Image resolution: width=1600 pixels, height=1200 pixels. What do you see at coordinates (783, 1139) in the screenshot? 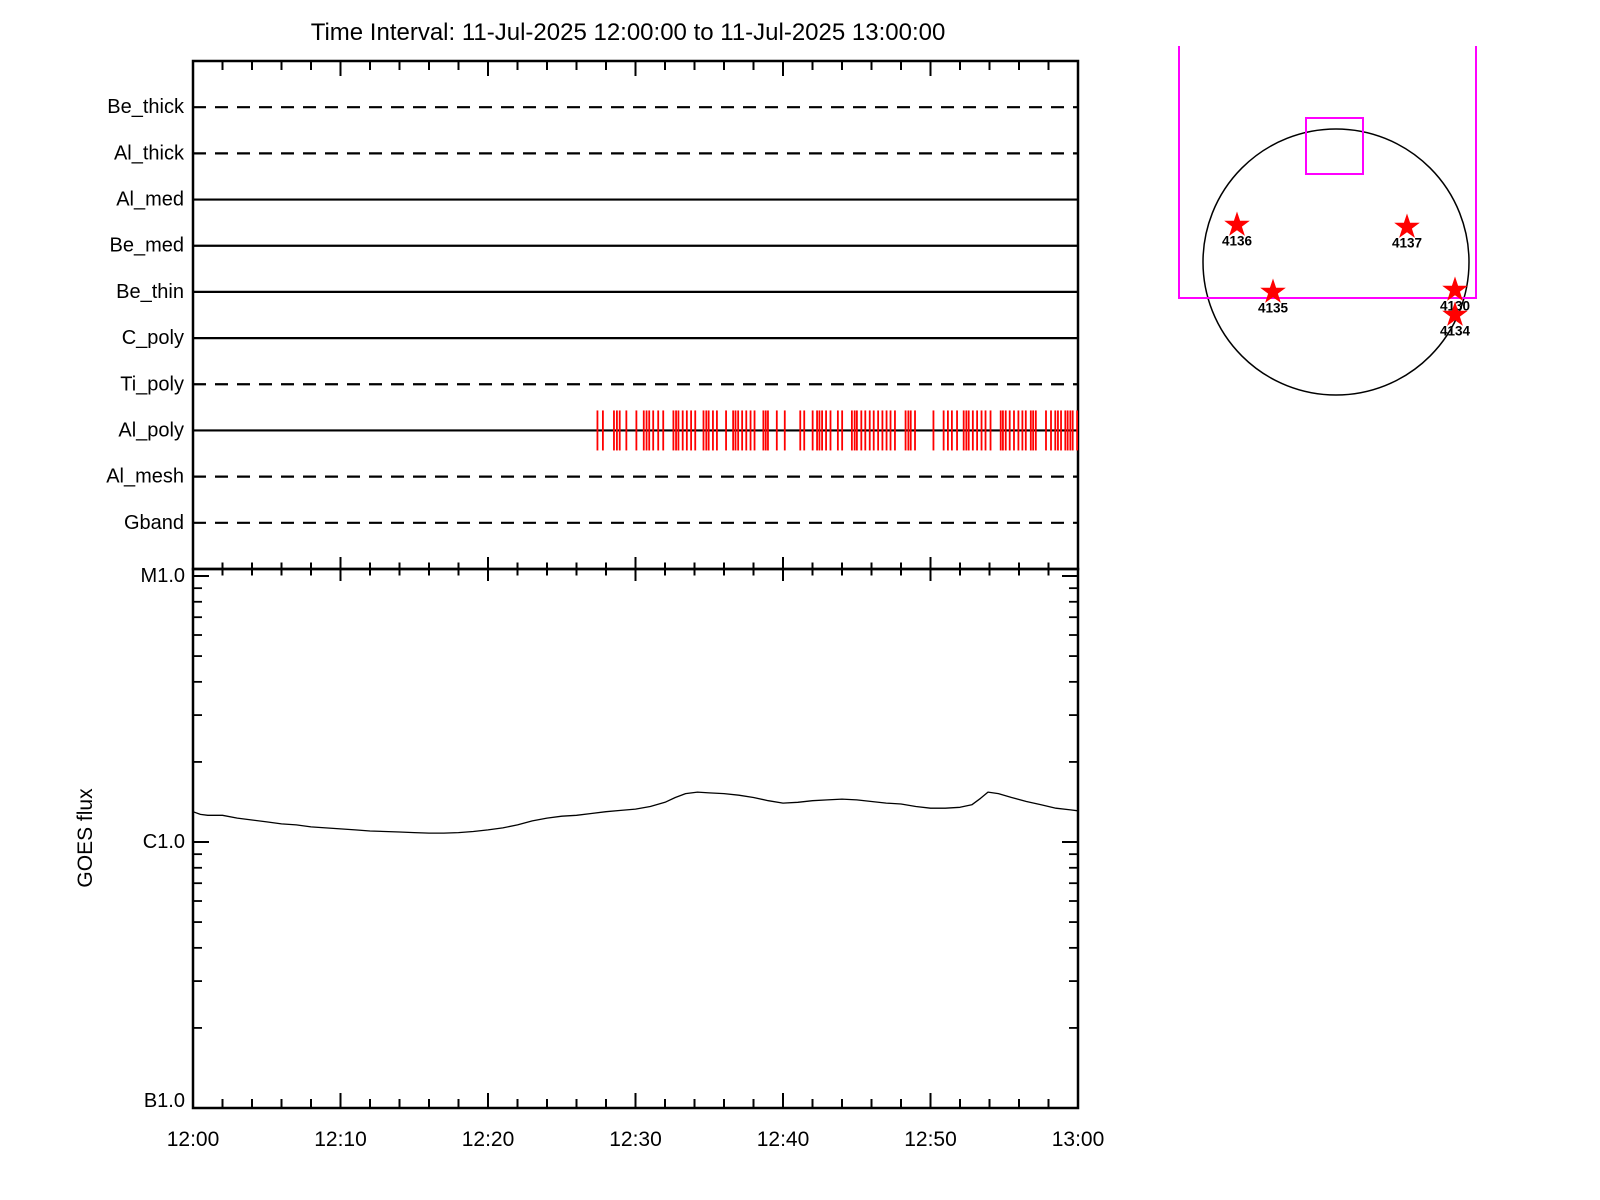
I see `goes-x-tick-label: 12:40` at bounding box center [783, 1139].